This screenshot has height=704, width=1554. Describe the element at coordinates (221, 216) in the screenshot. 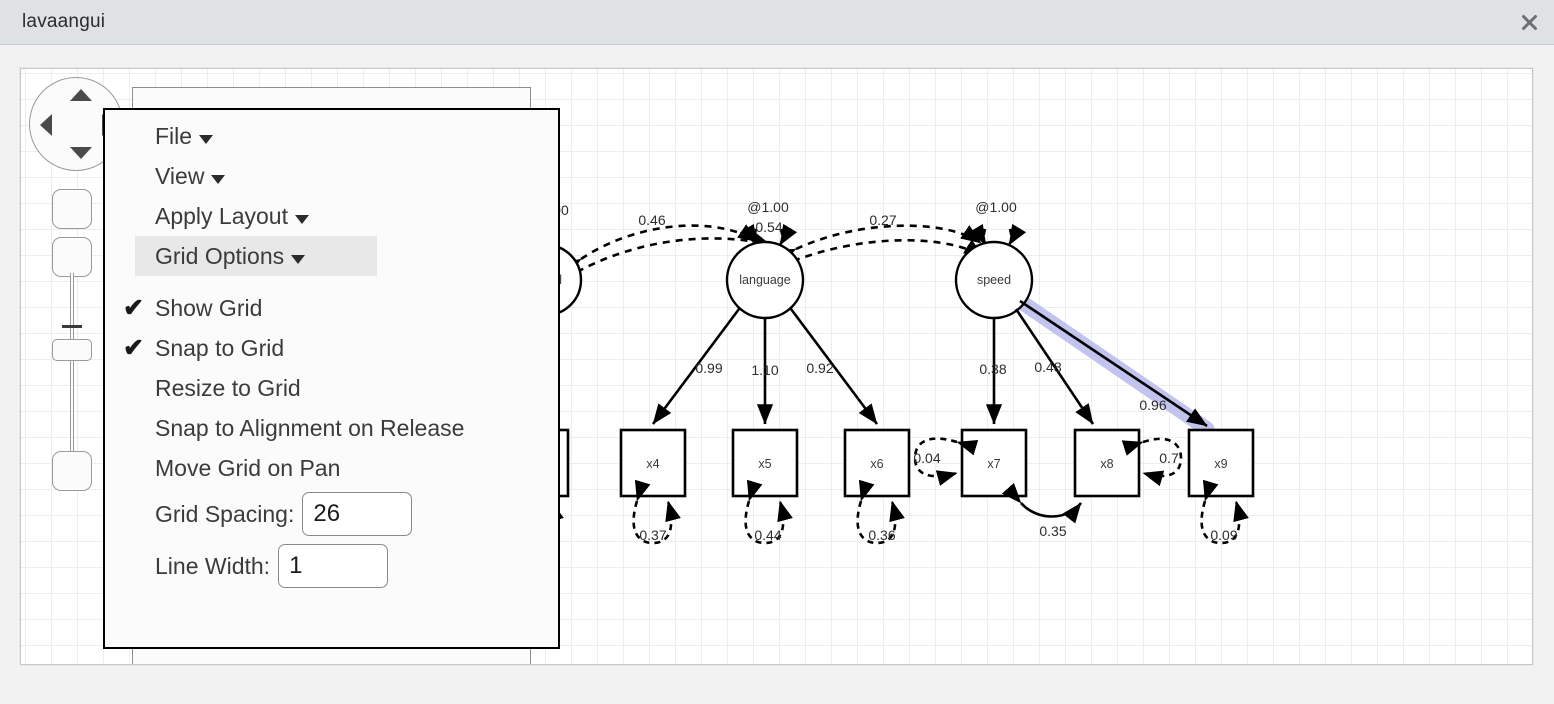

I see `menu-item-apply-layout-label: Apply Layout` at that location.